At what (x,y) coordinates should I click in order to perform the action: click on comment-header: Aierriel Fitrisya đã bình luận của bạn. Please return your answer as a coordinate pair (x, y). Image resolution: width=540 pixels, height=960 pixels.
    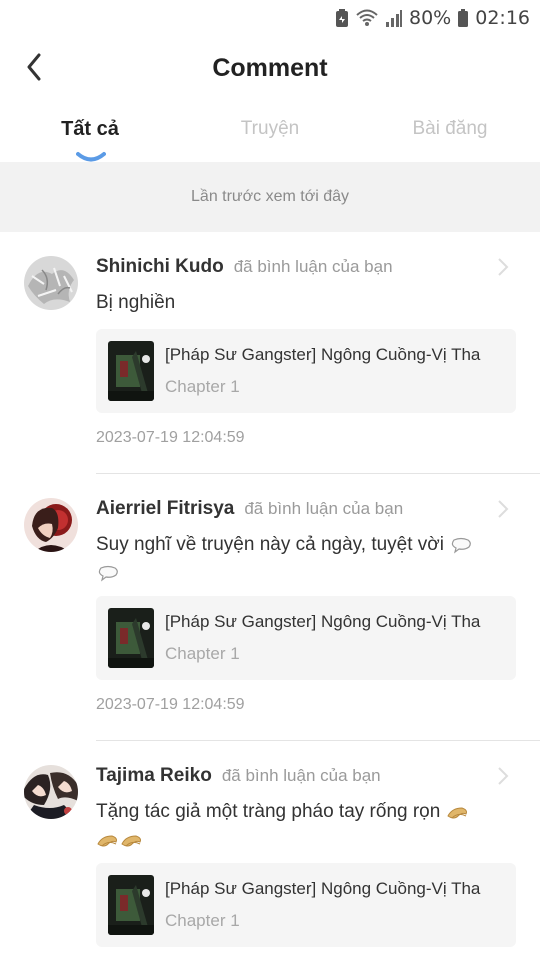
    Looking at the image, I should click on (249, 509).